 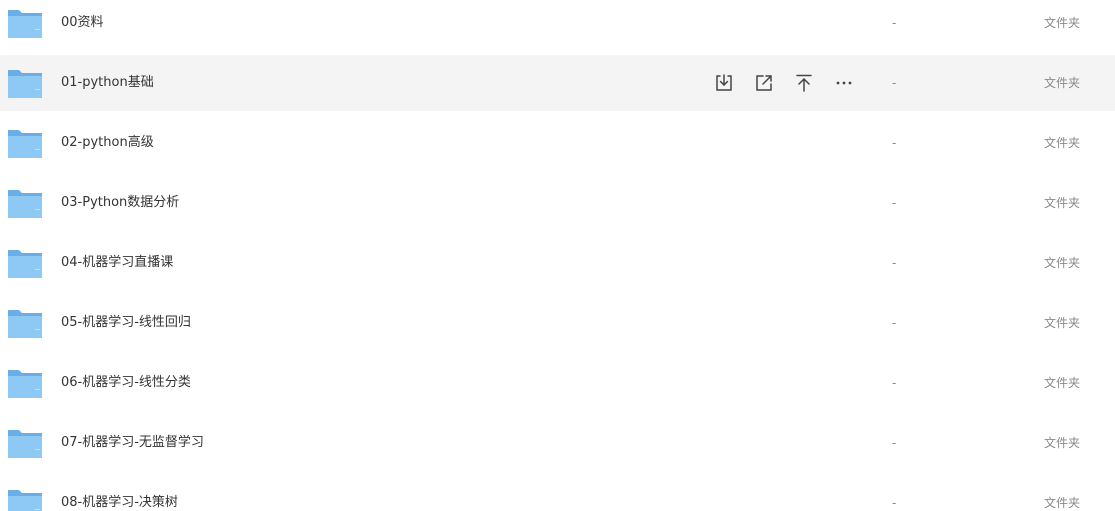 I want to click on file-name: 01-python基础, so click(x=107, y=83).